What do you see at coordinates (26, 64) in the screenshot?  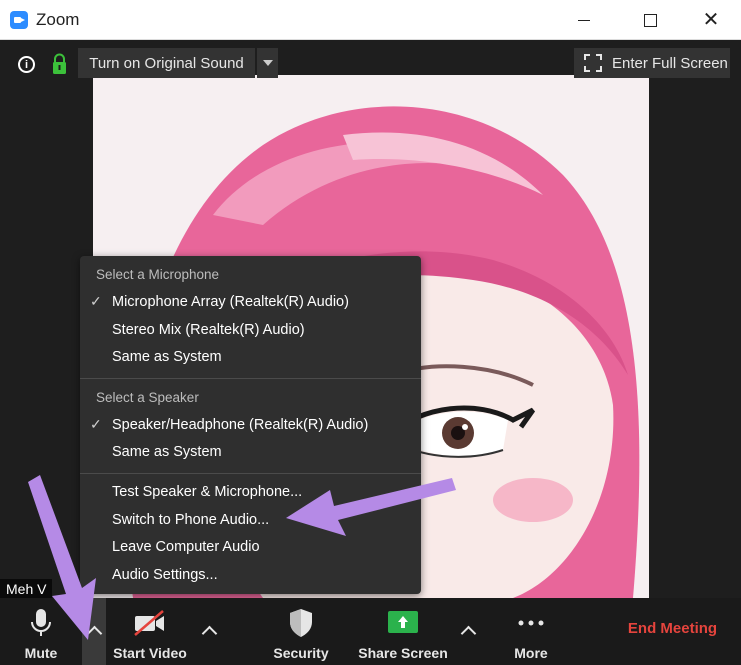 I see `info-icon: i` at bounding box center [26, 64].